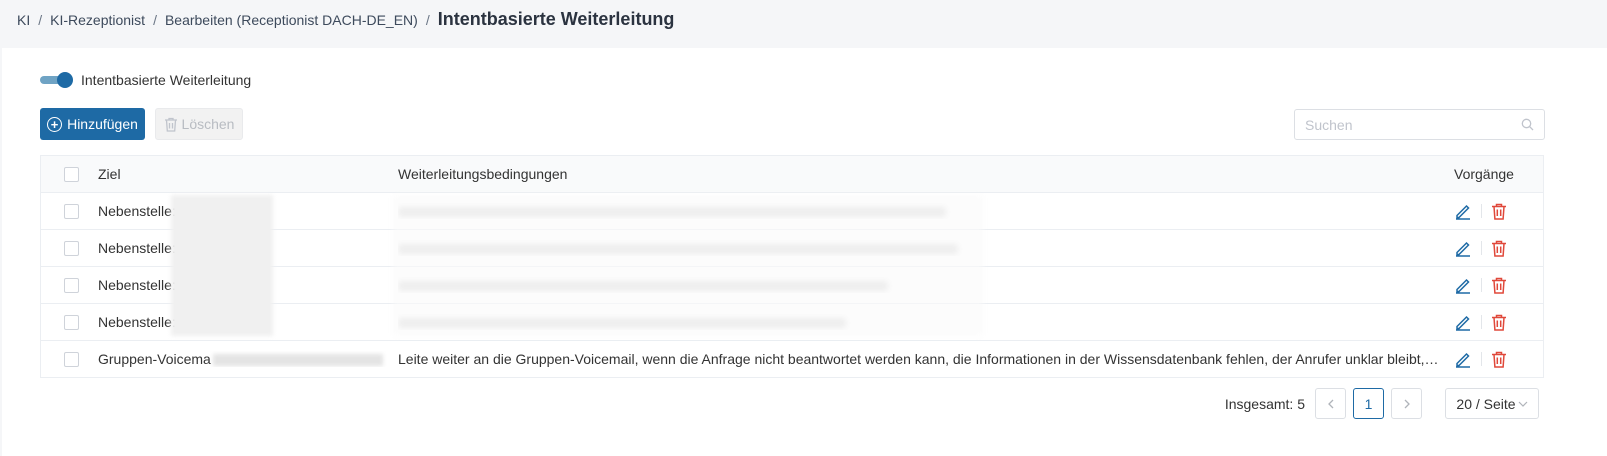 Image resolution: width=1607 pixels, height=456 pixels. What do you see at coordinates (55, 124) in the screenshot?
I see `plus-circle-icon: +` at bounding box center [55, 124].